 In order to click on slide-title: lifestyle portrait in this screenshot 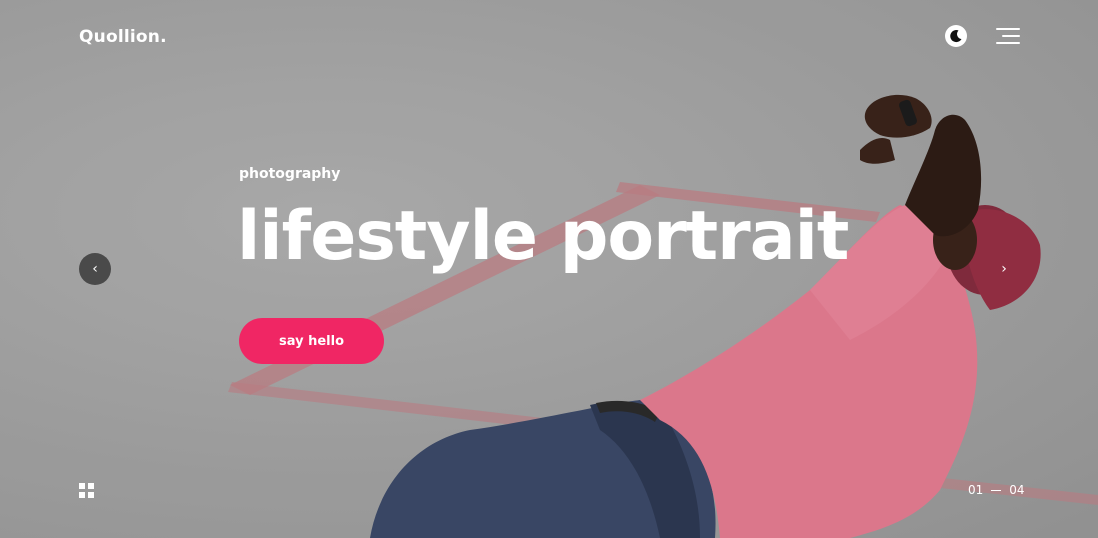, I will do `click(543, 236)`.